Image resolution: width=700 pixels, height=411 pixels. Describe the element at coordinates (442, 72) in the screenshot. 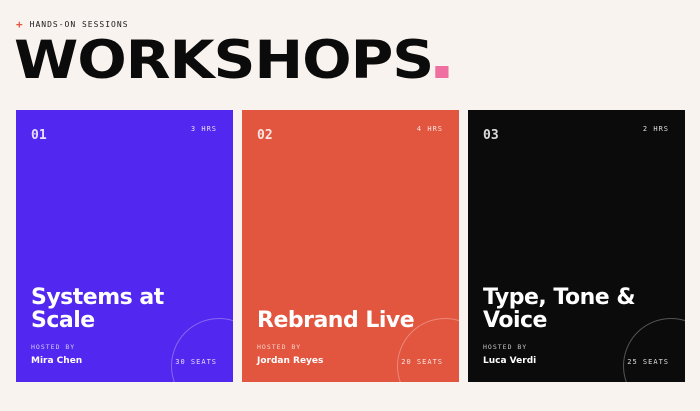

I see `title-accent-square` at that location.